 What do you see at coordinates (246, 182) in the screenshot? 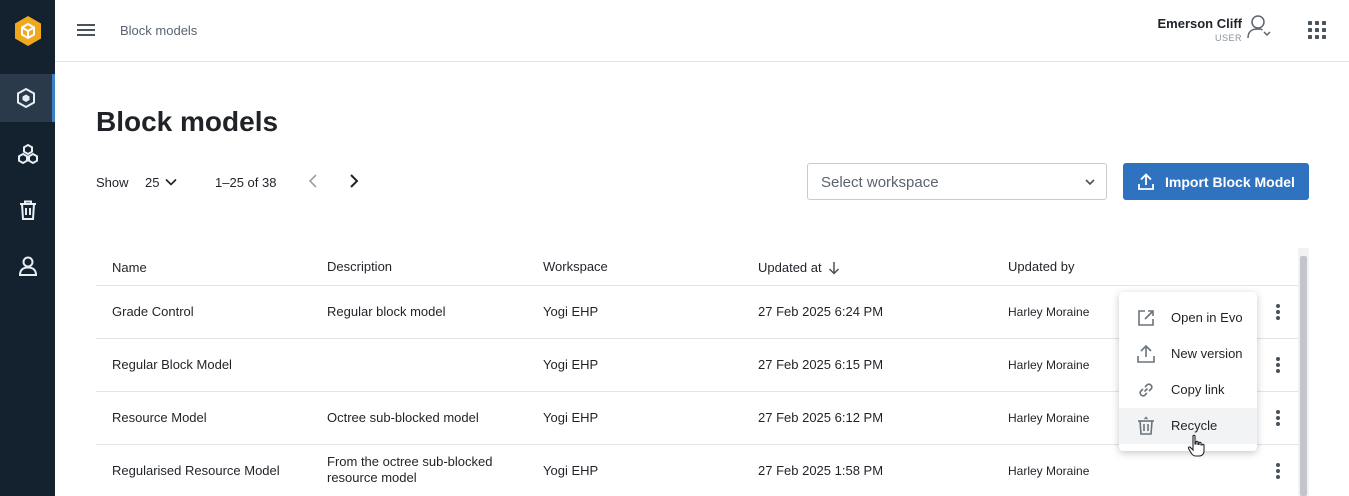
I see `pagination-range: 1–25 of 38` at bounding box center [246, 182].